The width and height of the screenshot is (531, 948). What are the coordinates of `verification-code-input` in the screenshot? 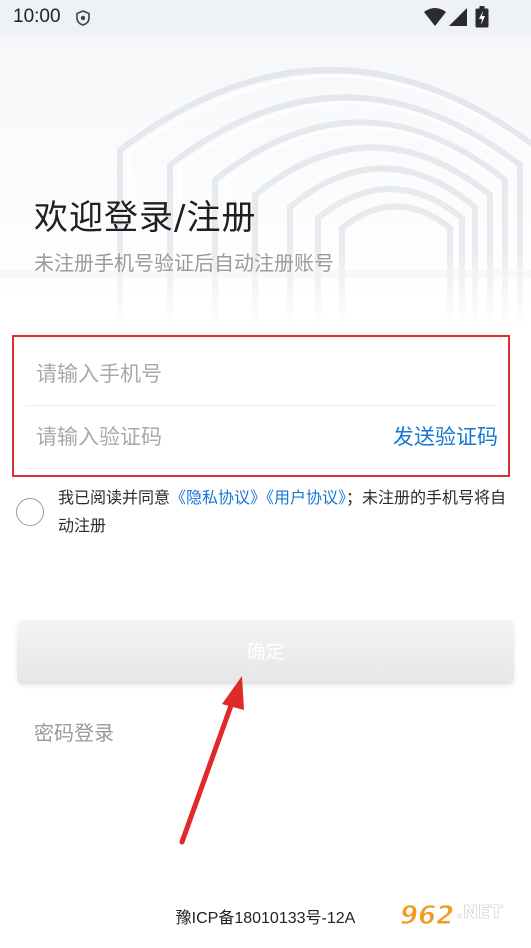 It's located at (201, 437).